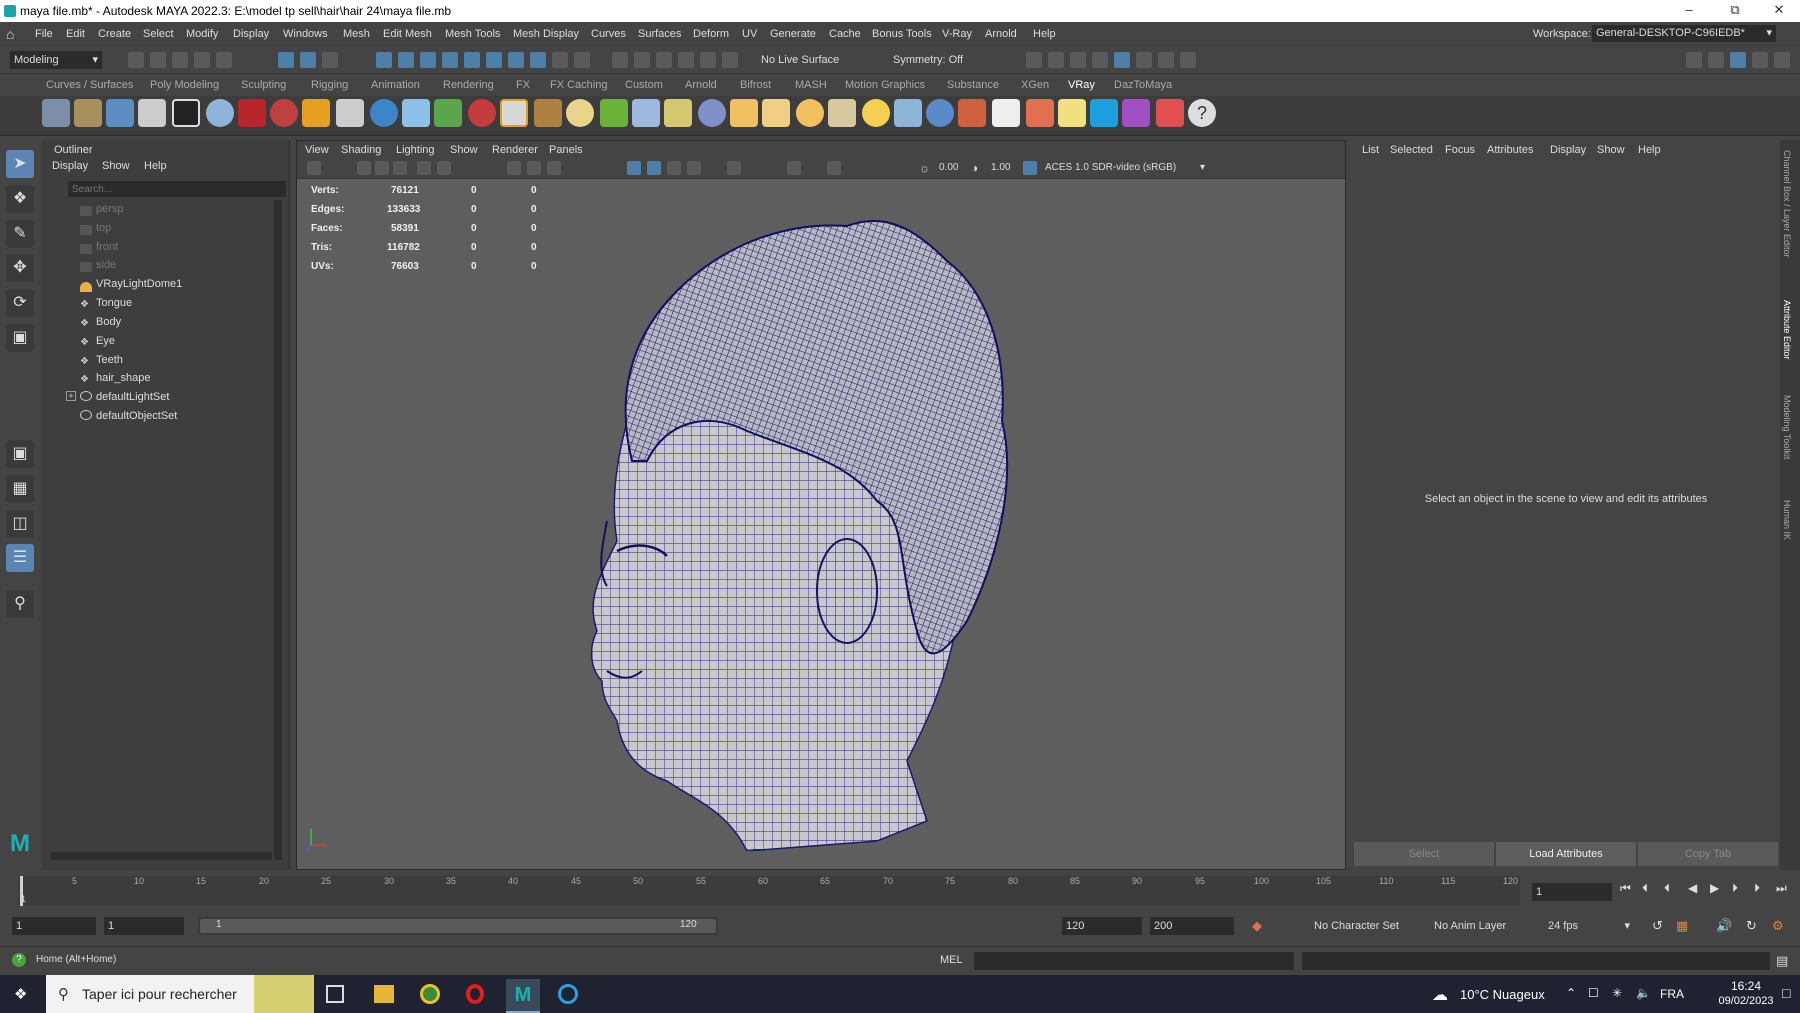 The height and width of the screenshot is (1013, 1800). What do you see at coordinates (144, 926) in the screenshot?
I see `playback-start-field: 1` at bounding box center [144, 926].